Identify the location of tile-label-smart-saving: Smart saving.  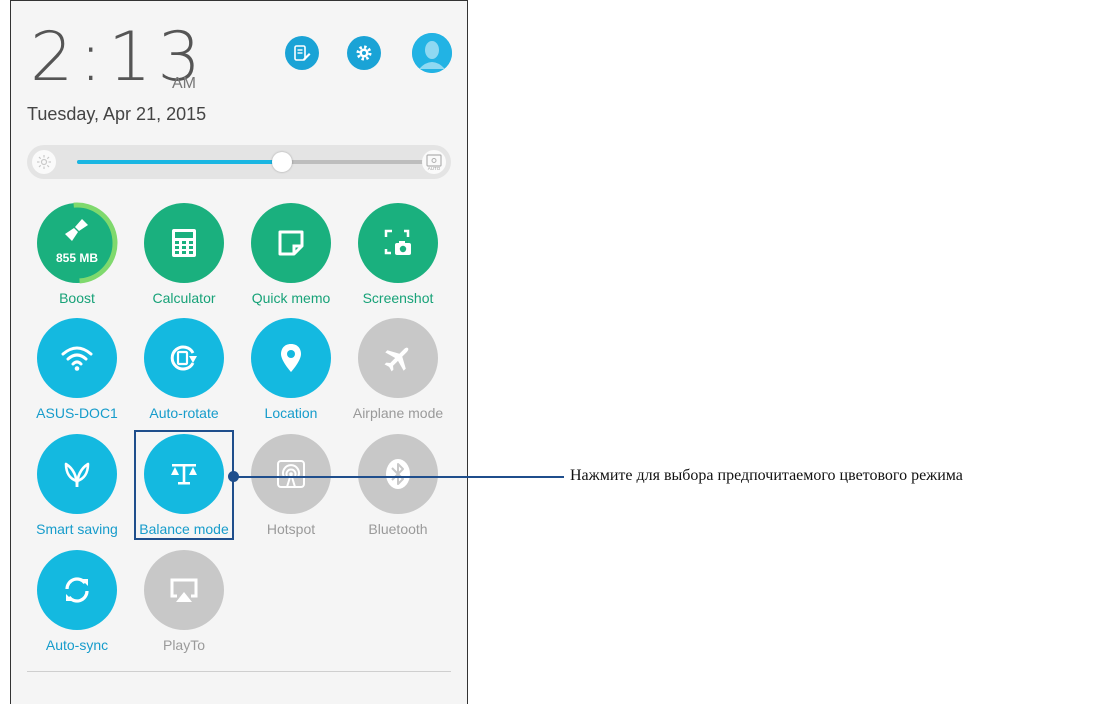
(77, 529).